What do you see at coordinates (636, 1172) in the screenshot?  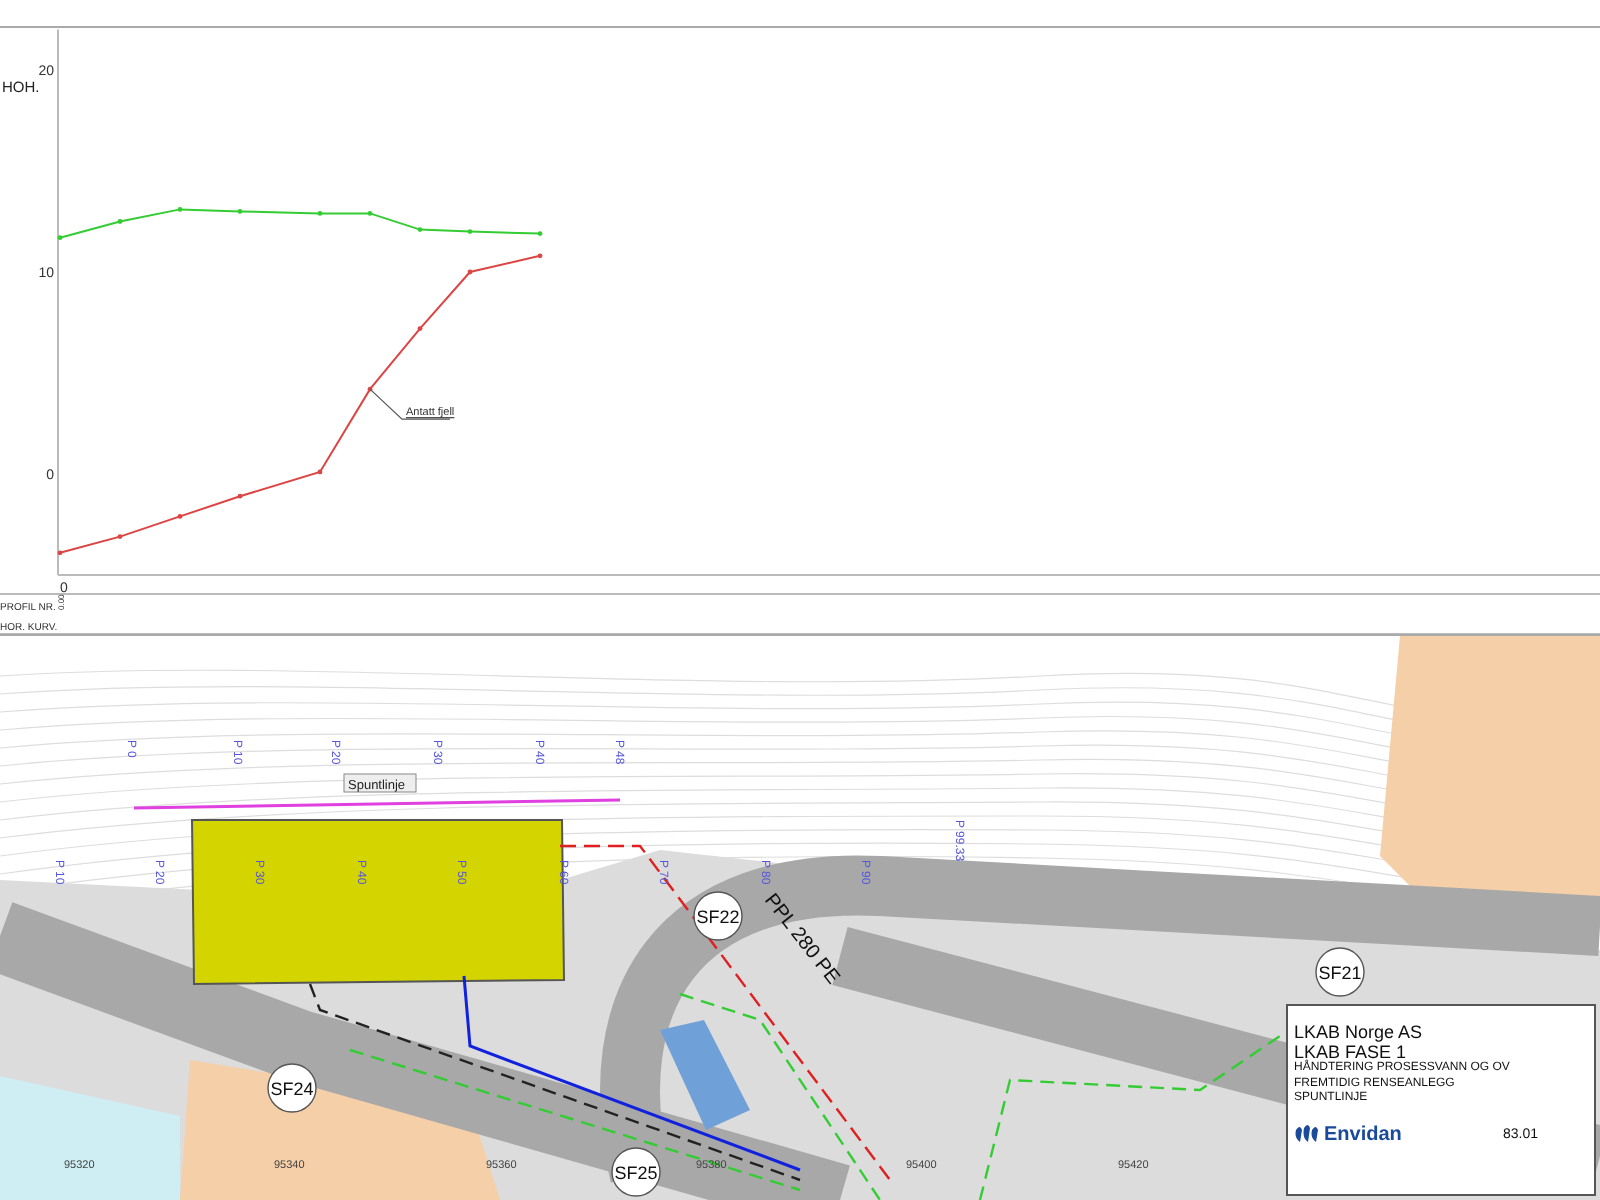 I see `manhole-marker: SF25` at bounding box center [636, 1172].